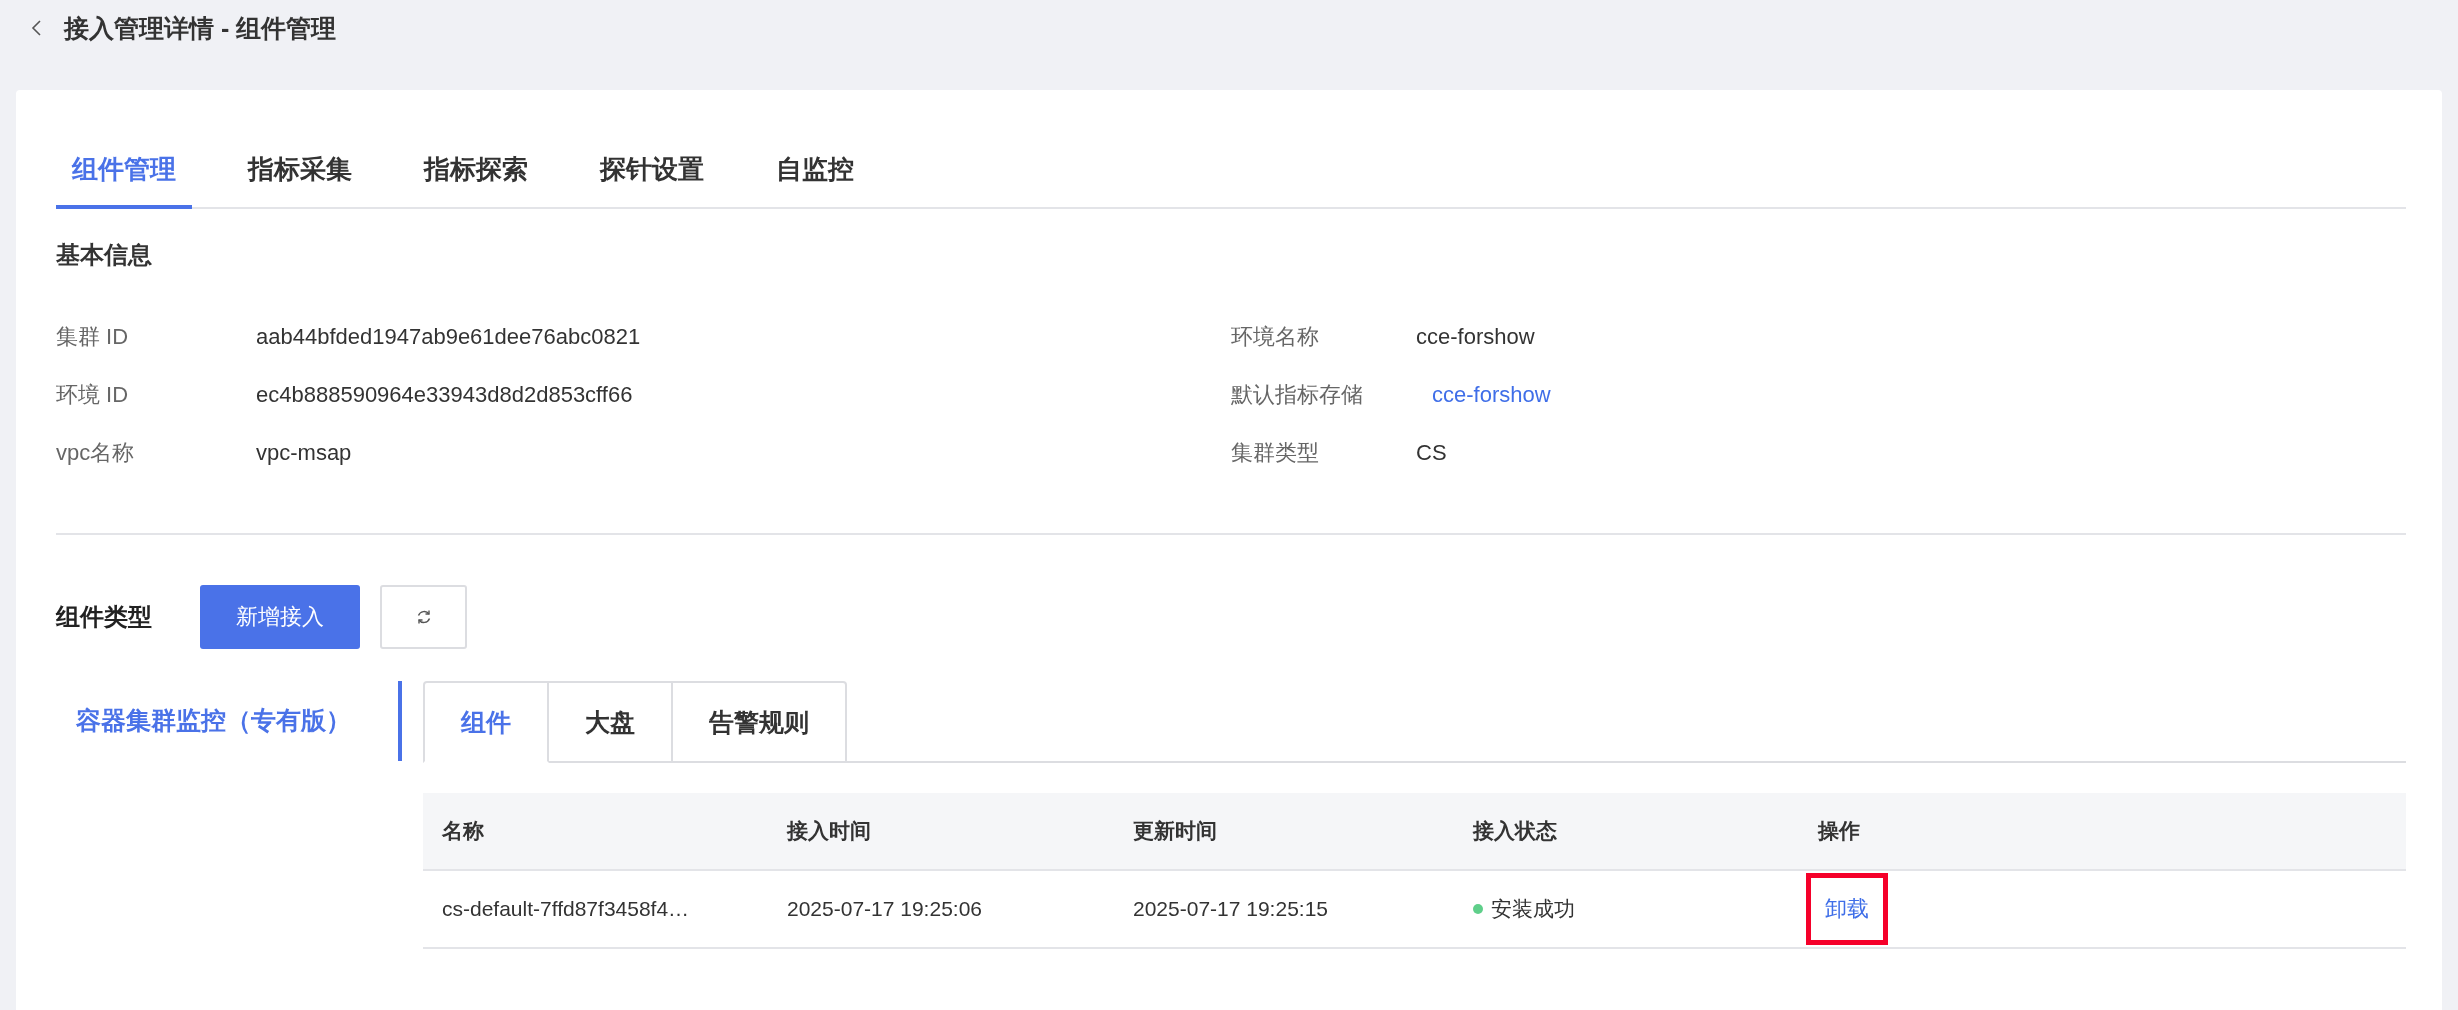  What do you see at coordinates (1431, 453) in the screenshot?
I see `field-value: CS` at bounding box center [1431, 453].